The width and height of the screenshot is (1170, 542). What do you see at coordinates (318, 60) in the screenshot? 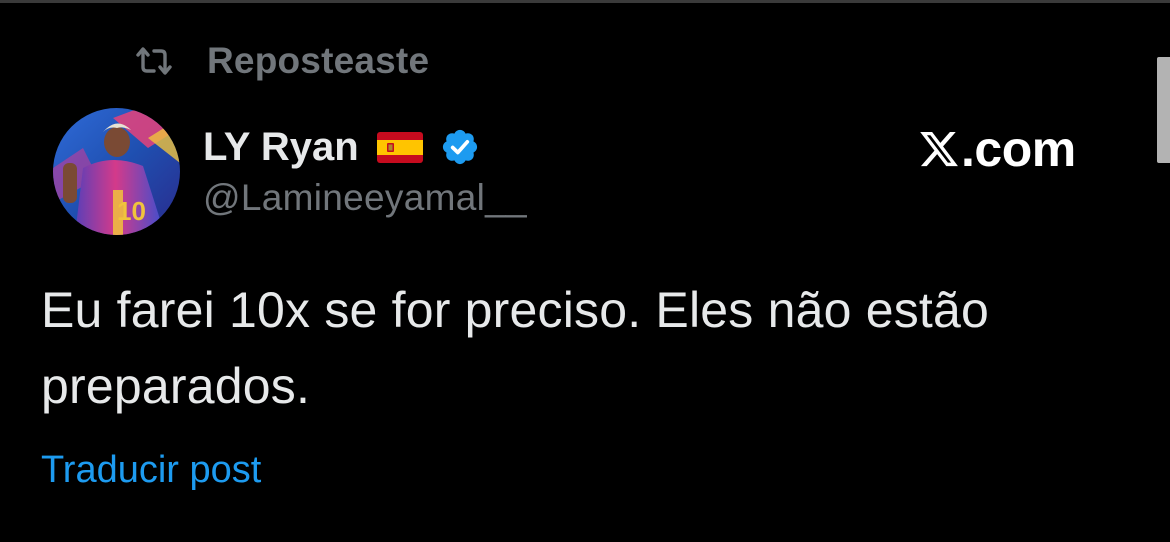
I see `repost-label: Reposteaste` at bounding box center [318, 60].